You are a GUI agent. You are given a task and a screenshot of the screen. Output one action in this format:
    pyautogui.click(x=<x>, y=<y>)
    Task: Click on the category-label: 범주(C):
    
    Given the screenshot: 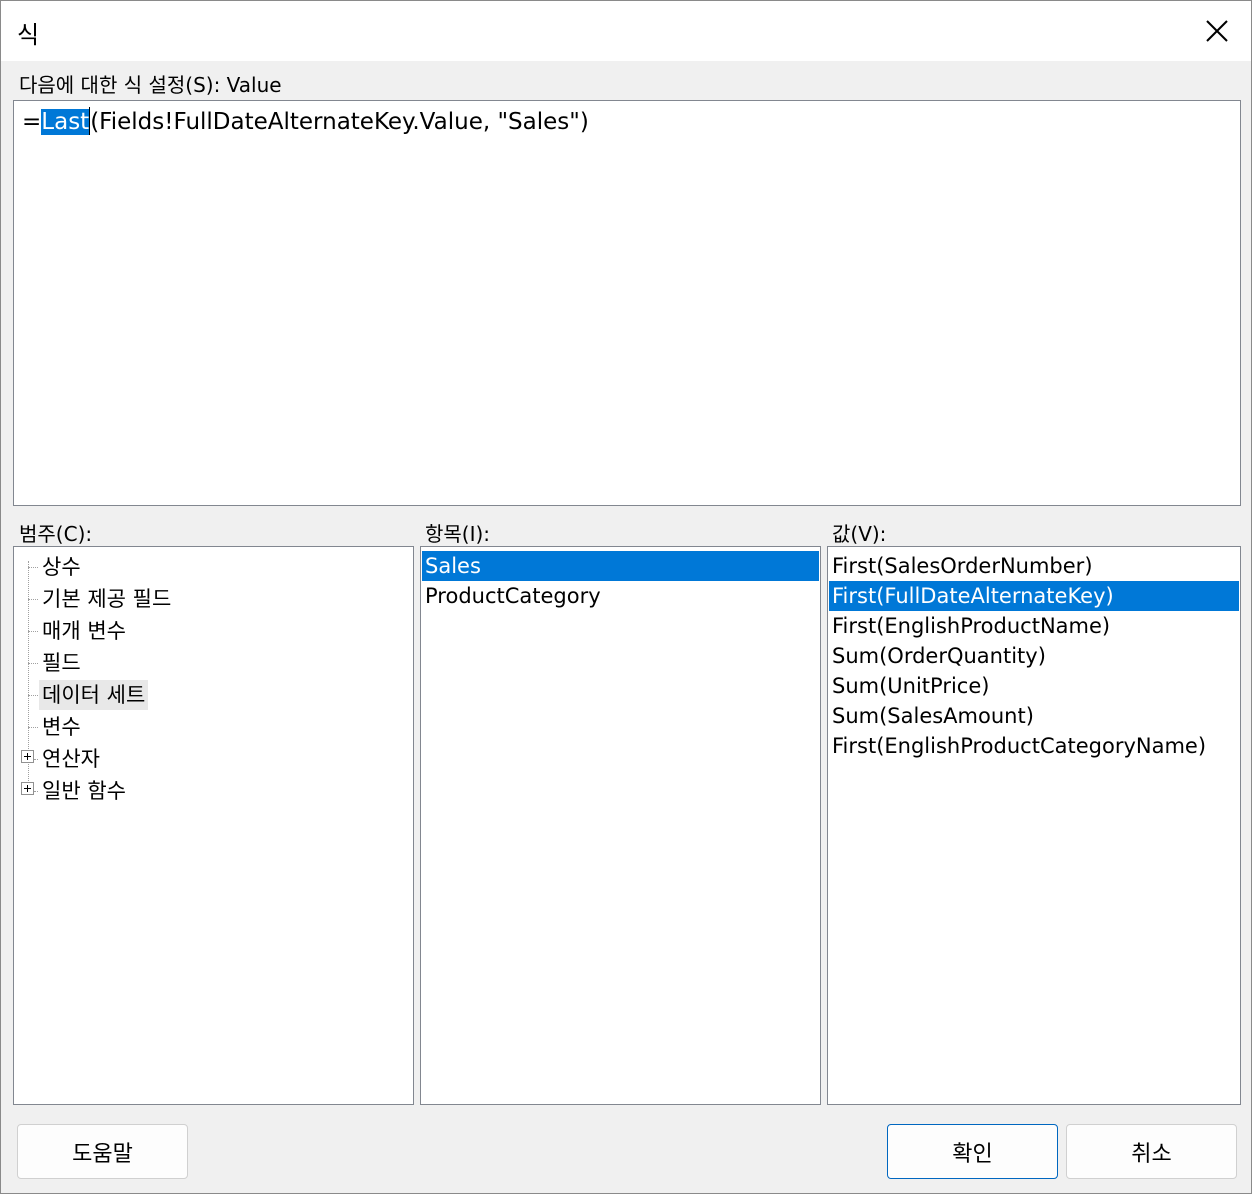 What is the action you would take?
    pyautogui.click(x=56, y=534)
    